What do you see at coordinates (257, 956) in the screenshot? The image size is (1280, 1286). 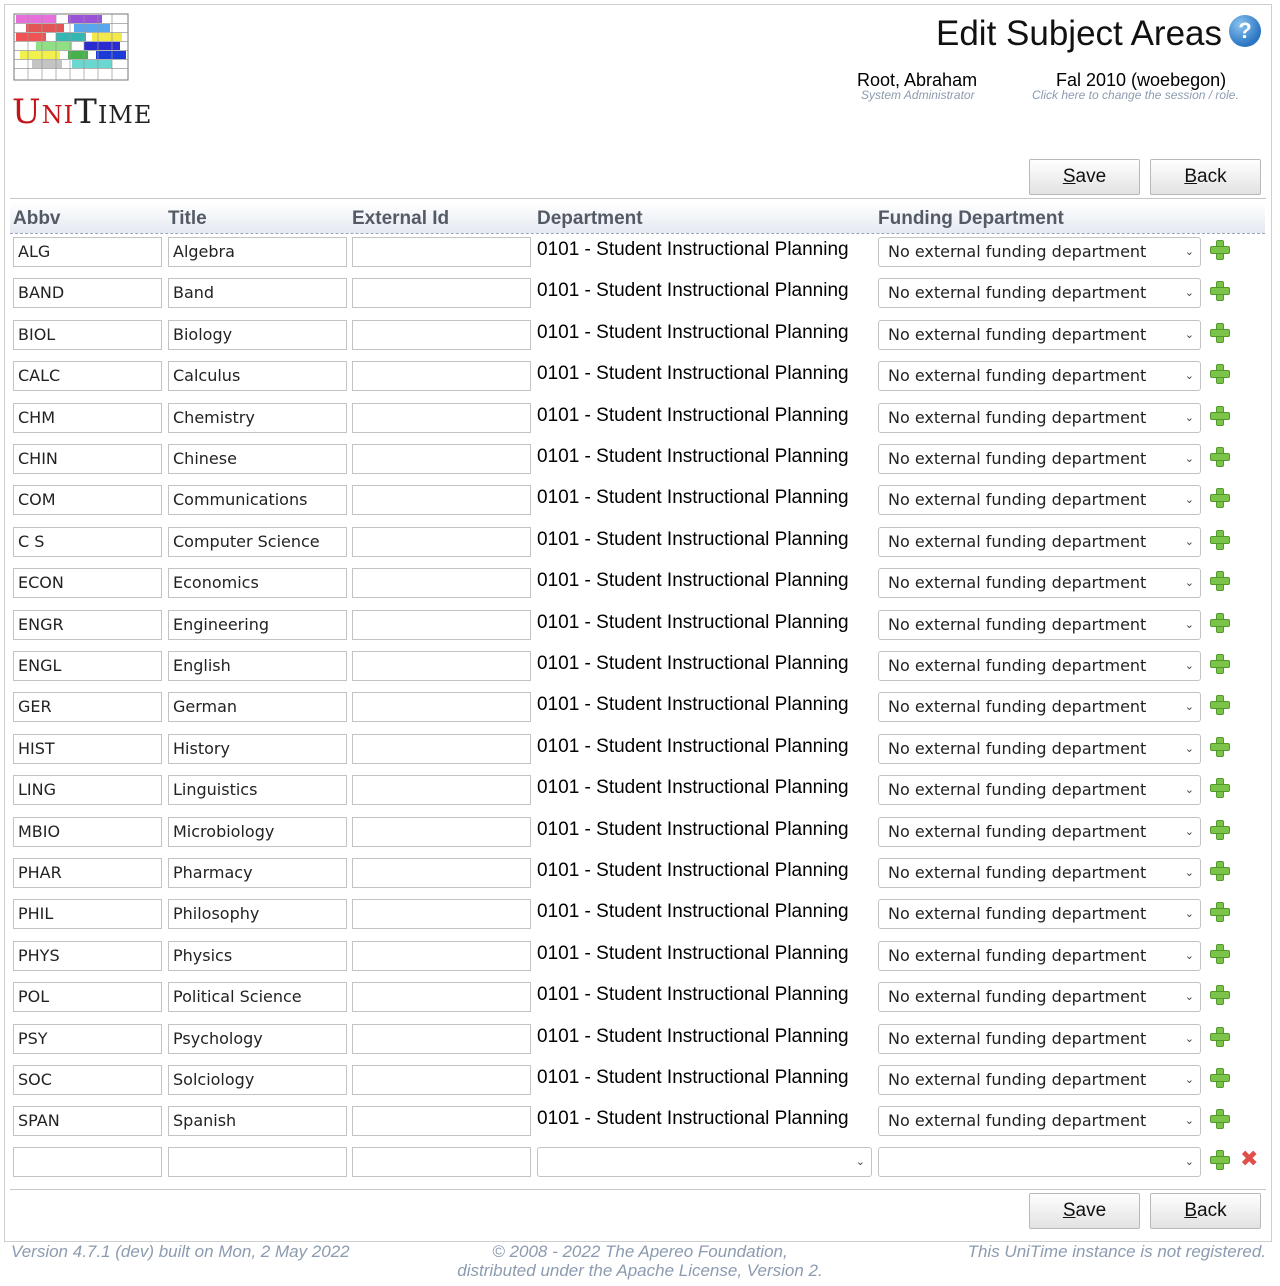 I see `title-input: Physics` at bounding box center [257, 956].